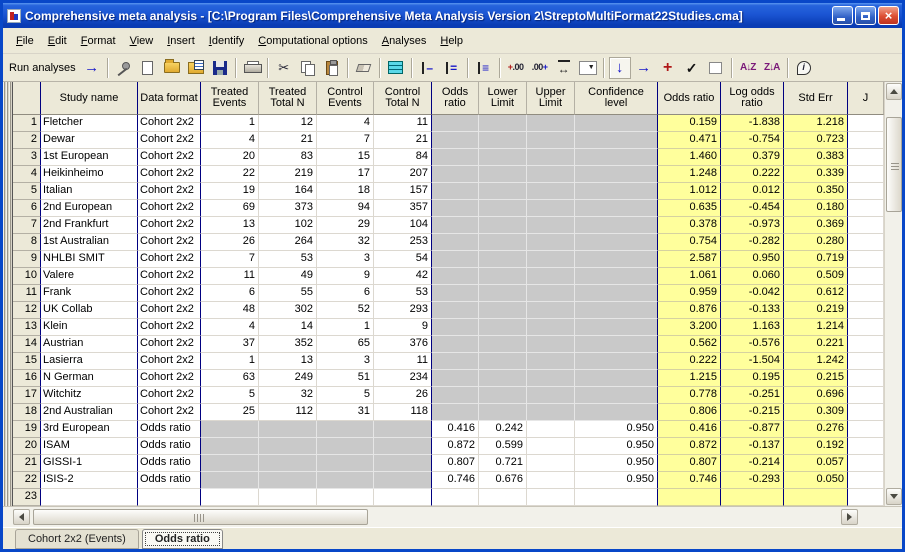 The image size is (905, 552). I want to click on cell-yor: 0.416, so click(689, 429).